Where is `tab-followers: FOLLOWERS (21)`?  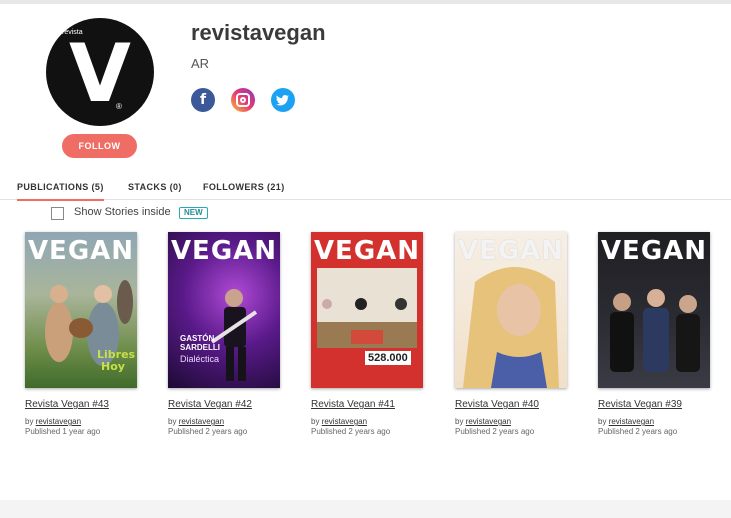 tab-followers: FOLLOWERS (21) is located at coordinates (244, 187).